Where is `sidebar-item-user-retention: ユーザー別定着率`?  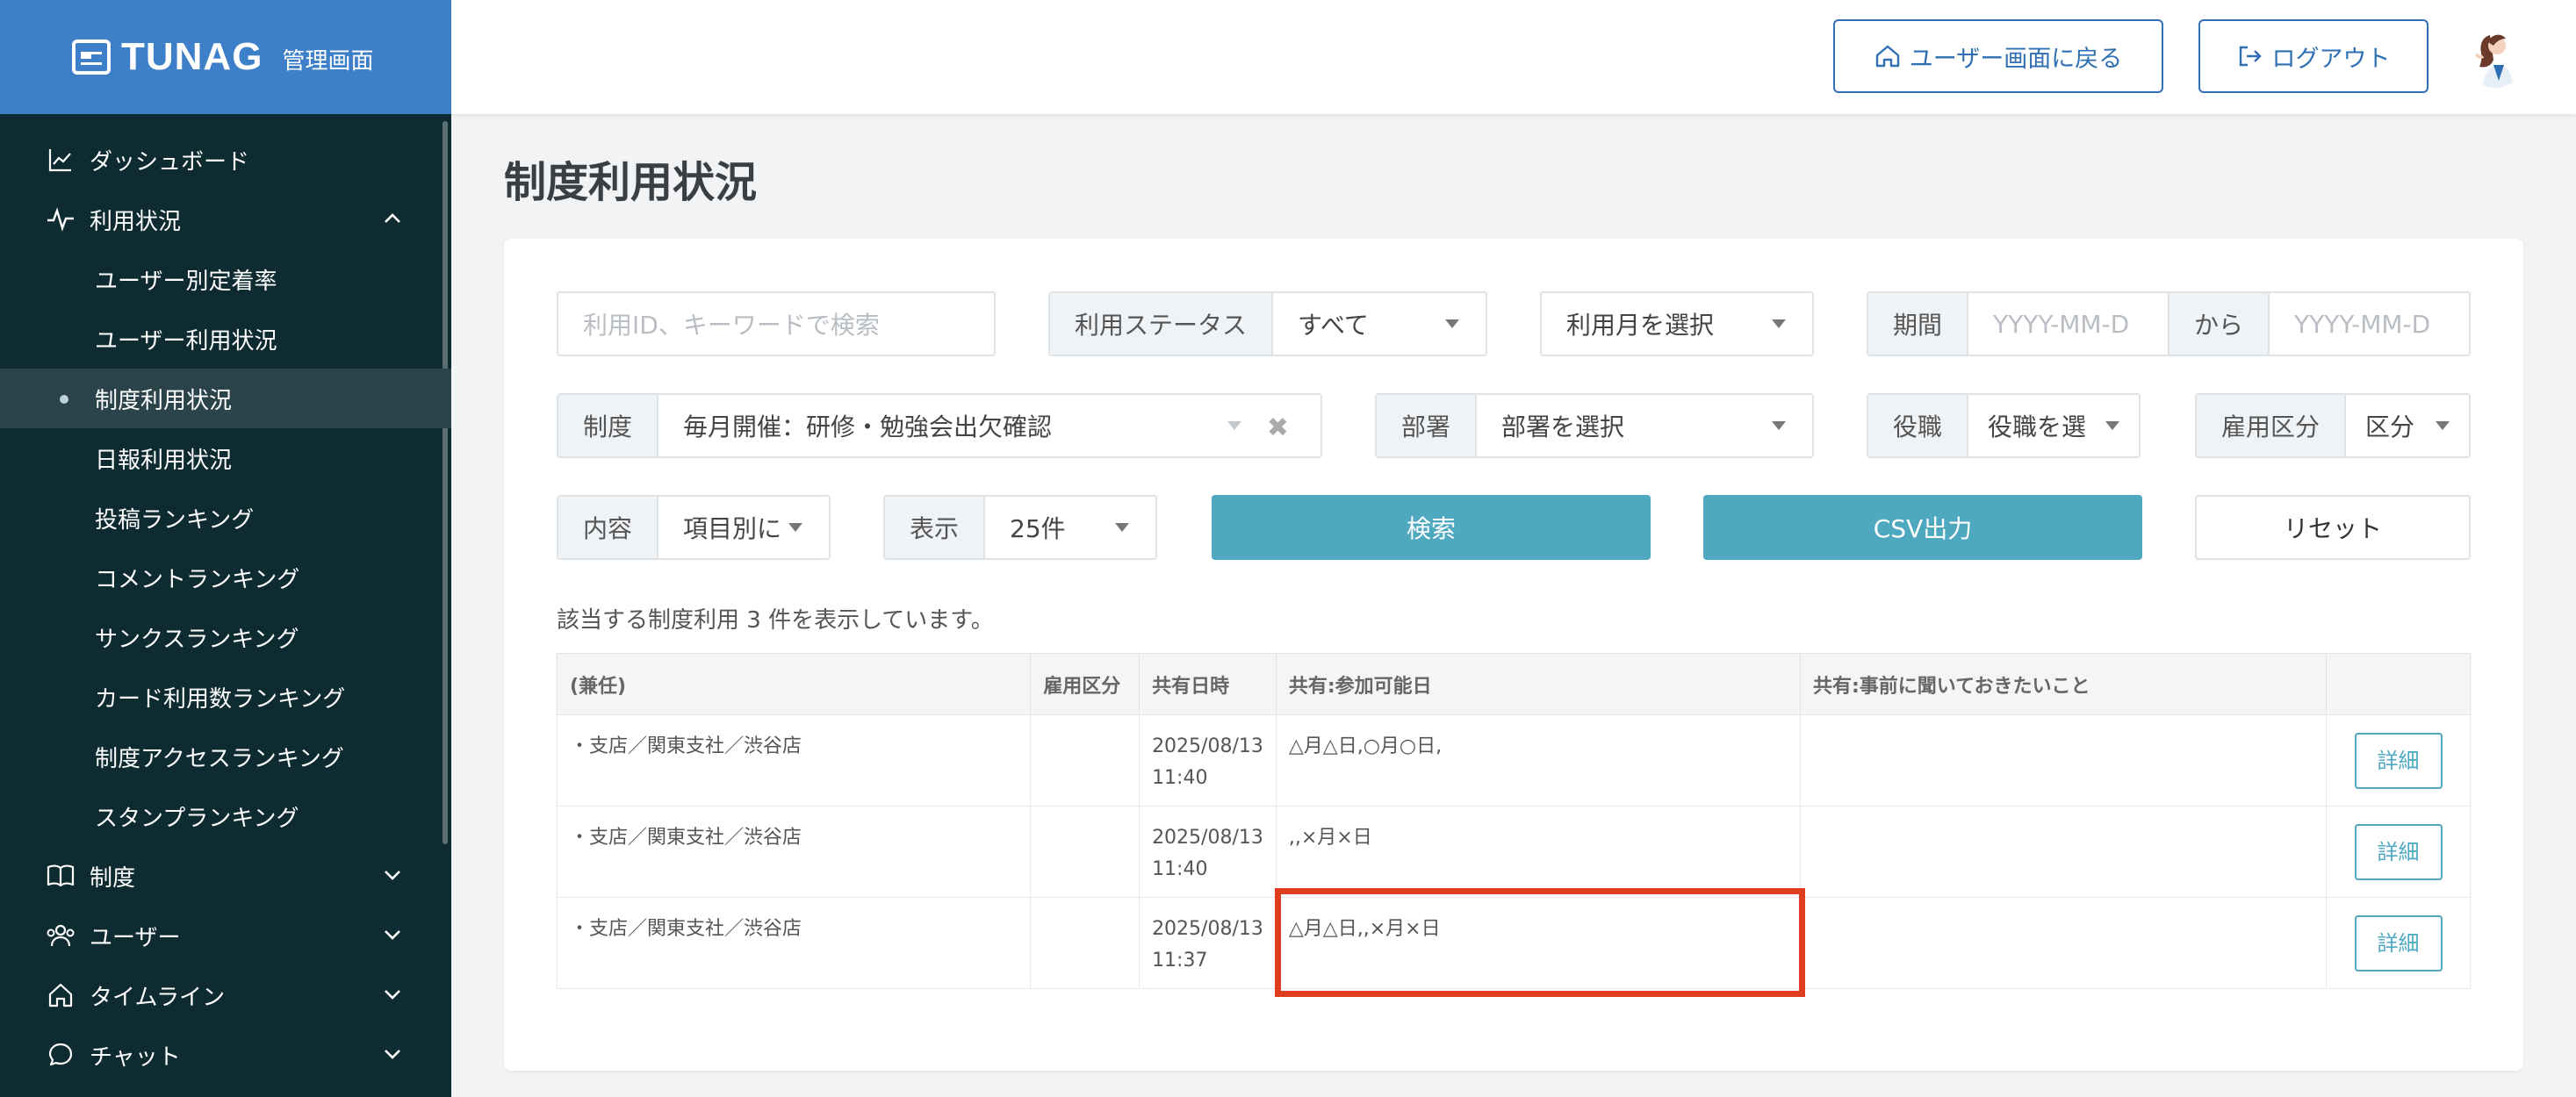 sidebar-item-user-retention: ユーザー別定着率 is located at coordinates (225, 279).